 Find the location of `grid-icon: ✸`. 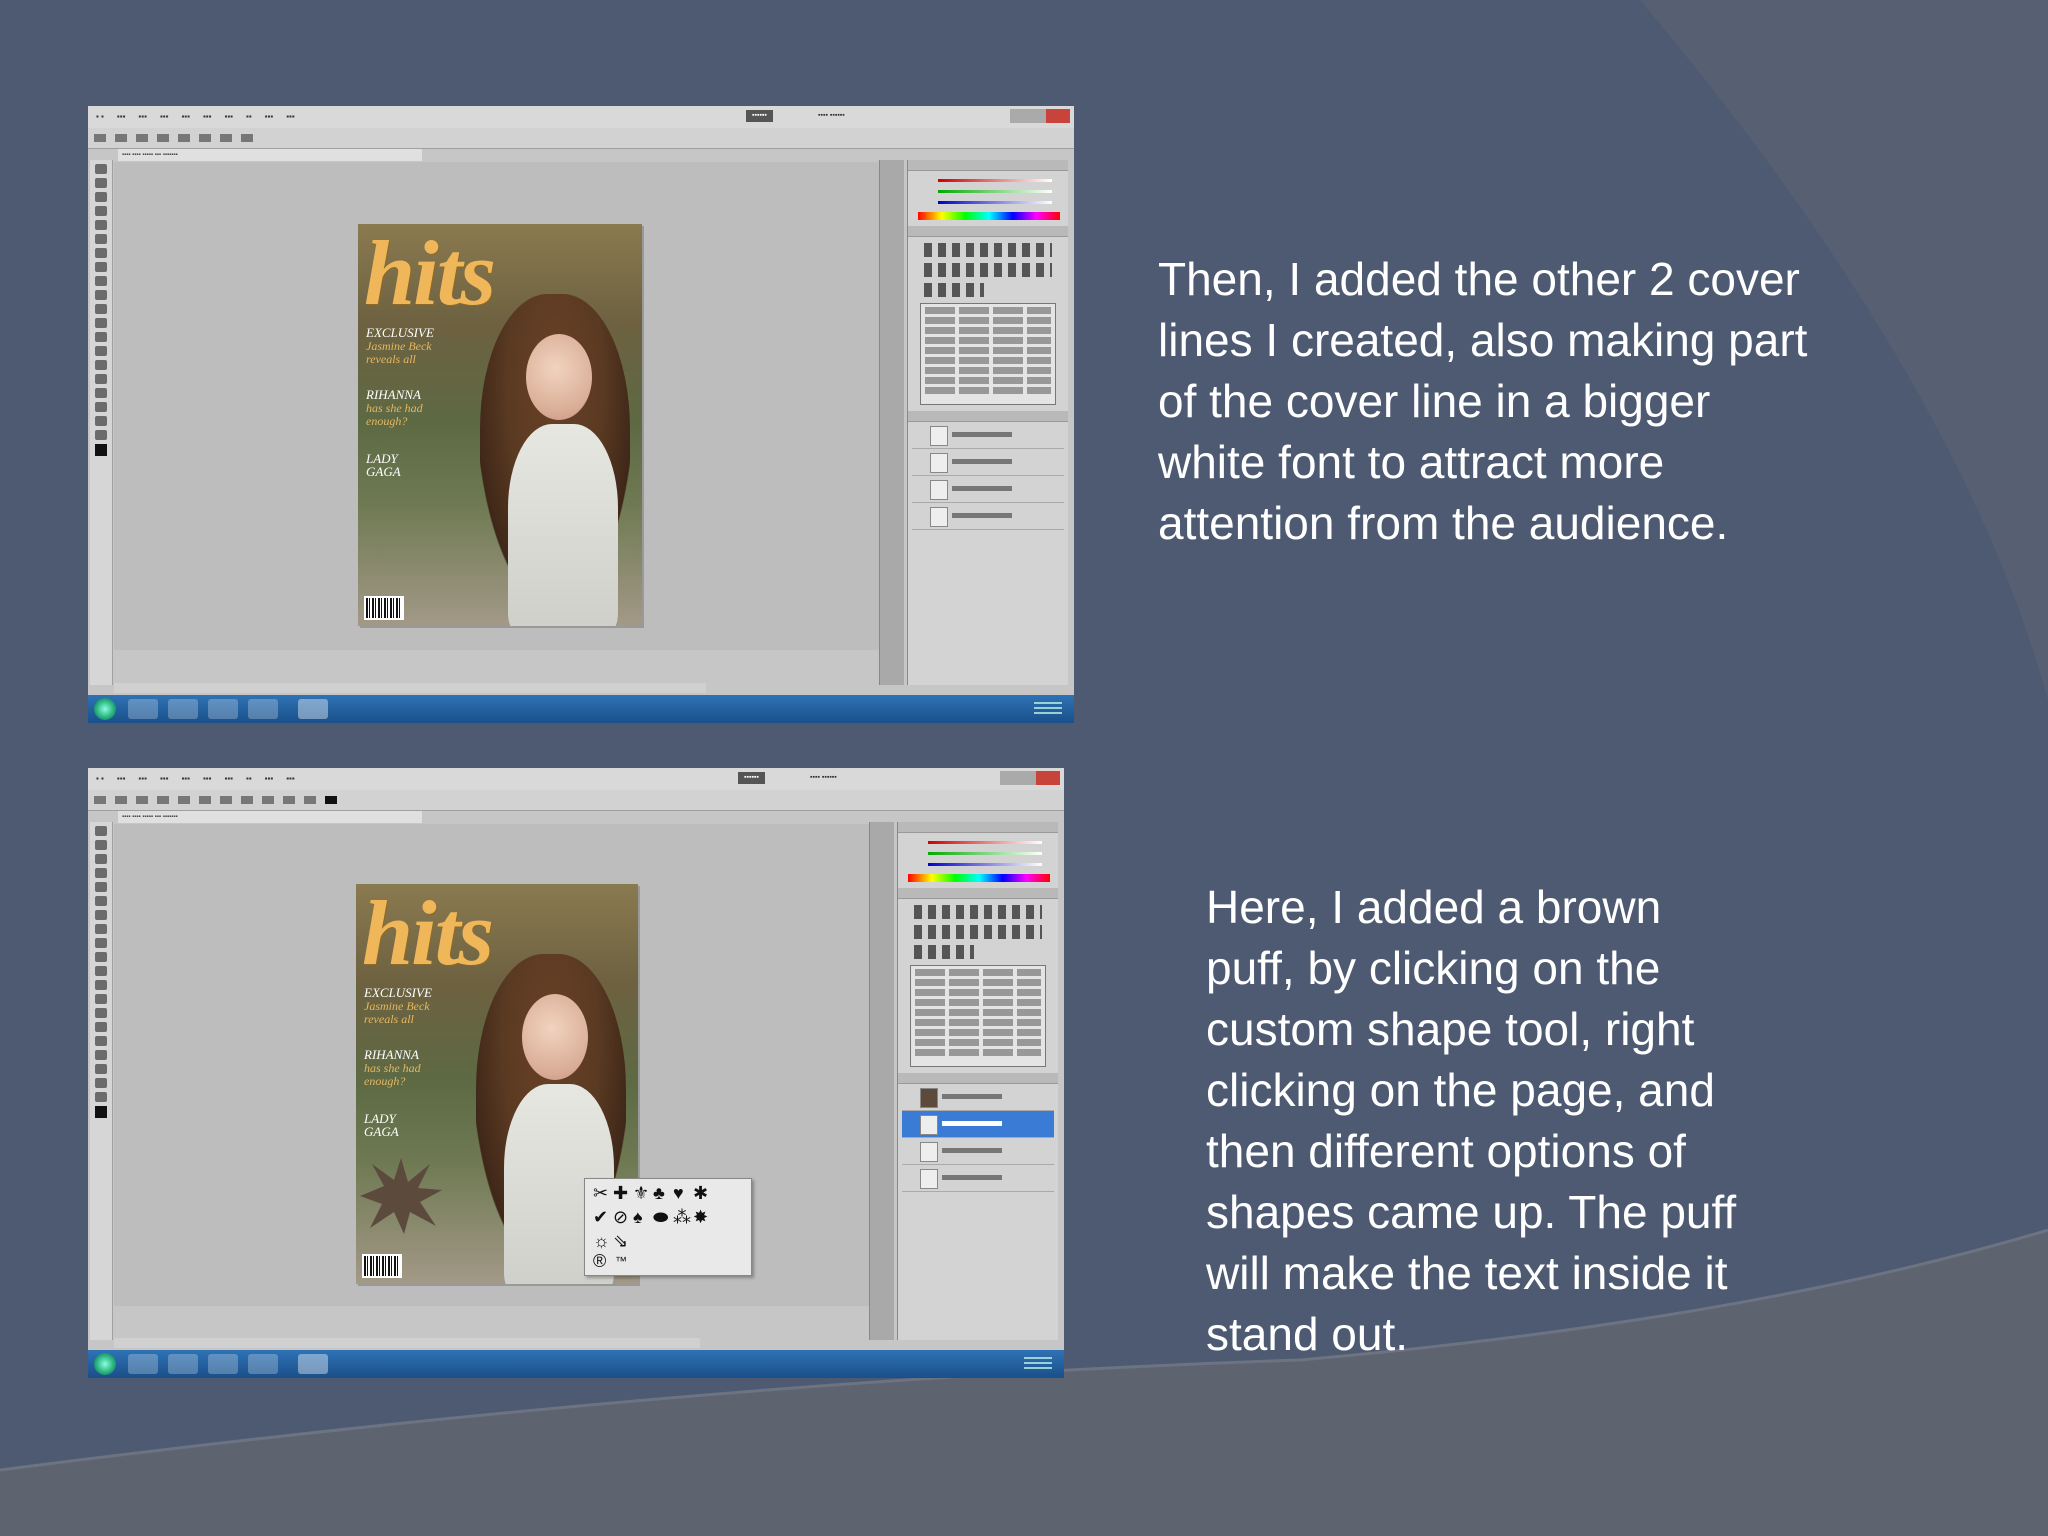

grid-icon: ✸ is located at coordinates (700, 1217).